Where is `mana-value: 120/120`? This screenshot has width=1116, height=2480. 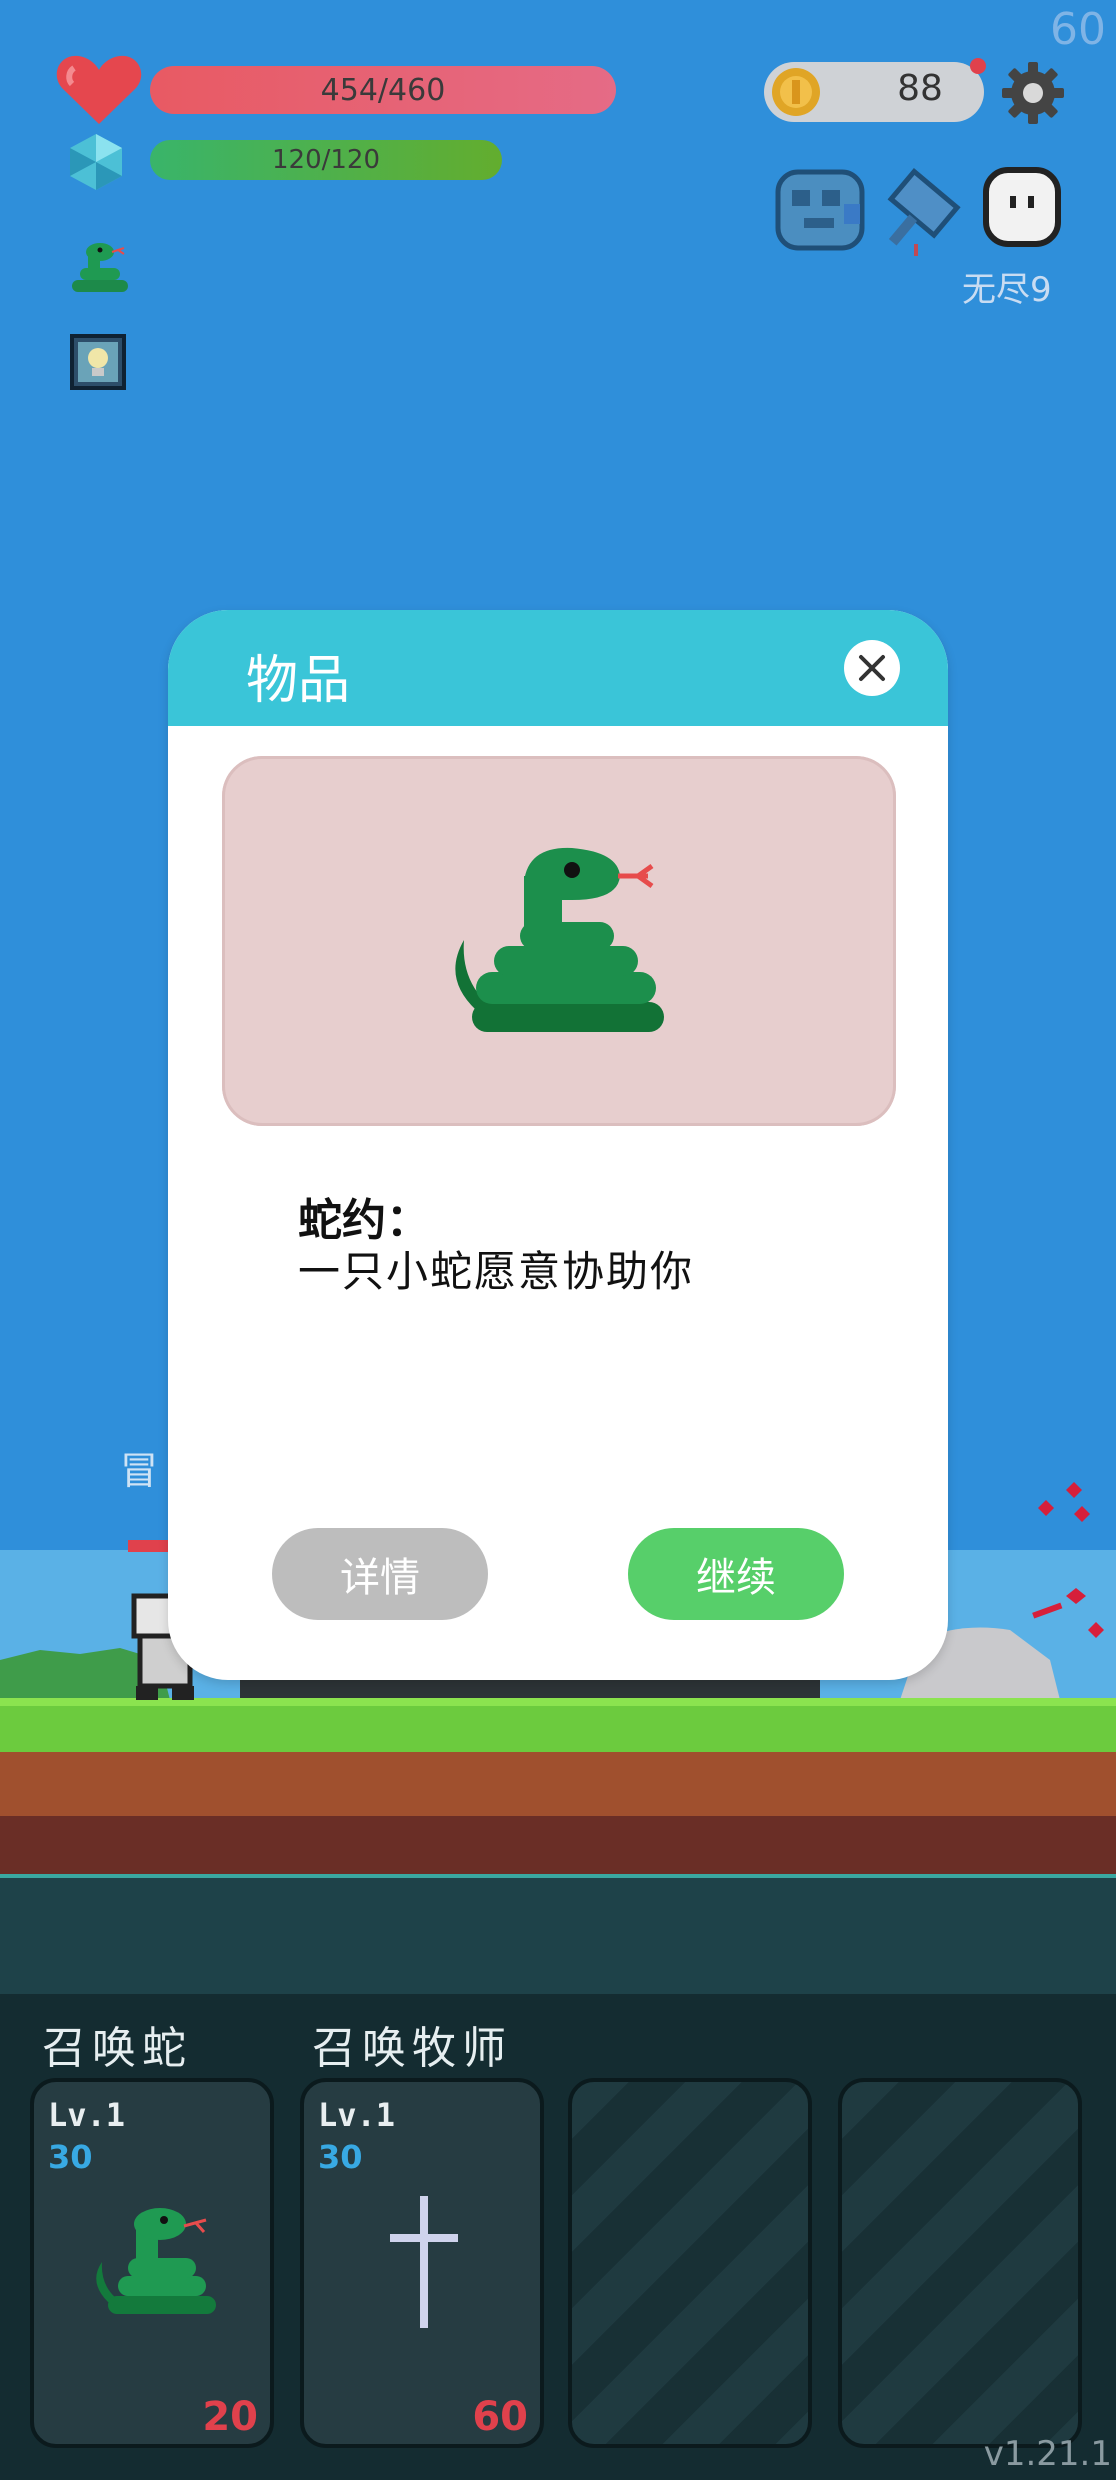
mana-value: 120/120 is located at coordinates (325, 160).